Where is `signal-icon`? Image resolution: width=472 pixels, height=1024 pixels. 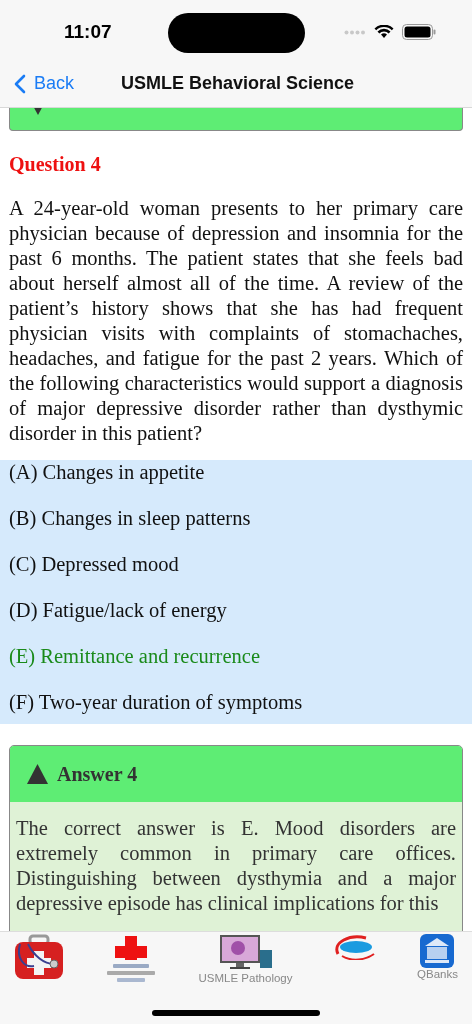 signal-icon is located at coordinates (355, 32).